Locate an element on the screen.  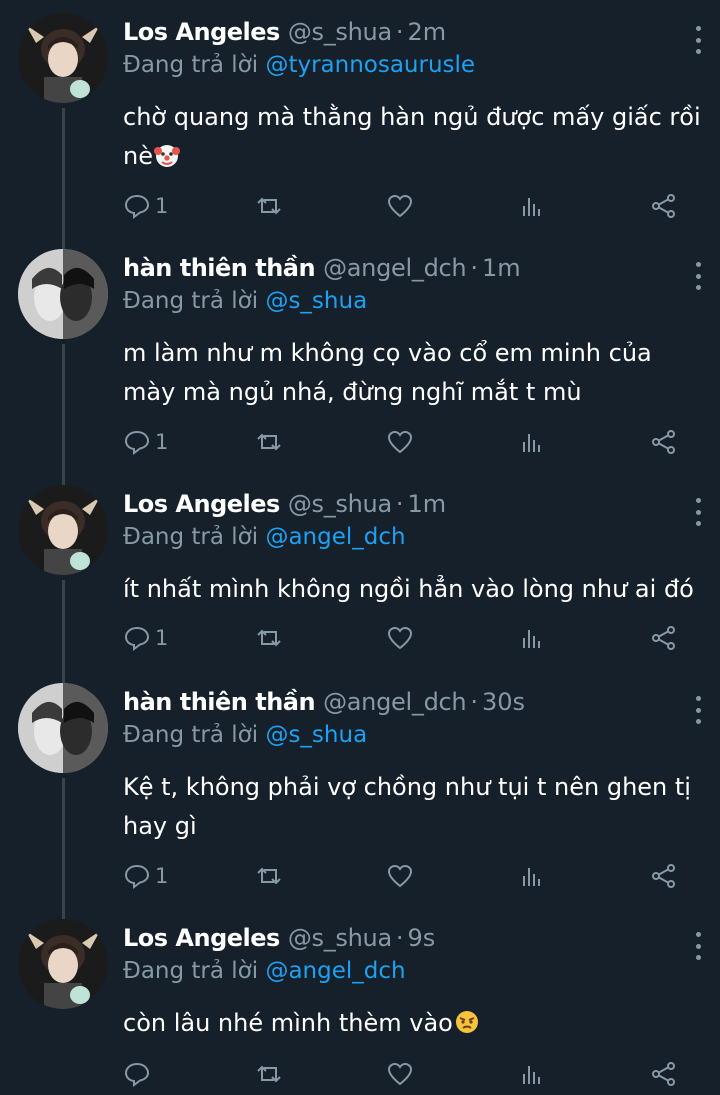
clown-face-icon is located at coordinates (166, 156).